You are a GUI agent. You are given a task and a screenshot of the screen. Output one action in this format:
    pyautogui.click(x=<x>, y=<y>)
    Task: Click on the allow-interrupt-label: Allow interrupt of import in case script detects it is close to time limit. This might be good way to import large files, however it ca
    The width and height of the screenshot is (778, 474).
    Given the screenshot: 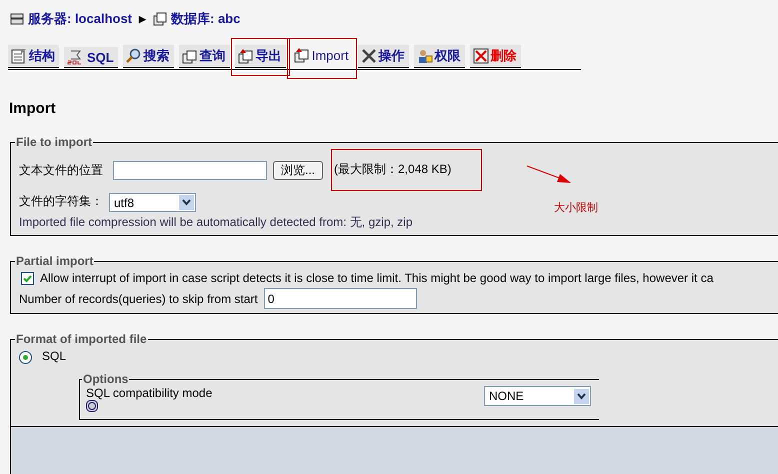 What is the action you would take?
    pyautogui.click(x=377, y=278)
    